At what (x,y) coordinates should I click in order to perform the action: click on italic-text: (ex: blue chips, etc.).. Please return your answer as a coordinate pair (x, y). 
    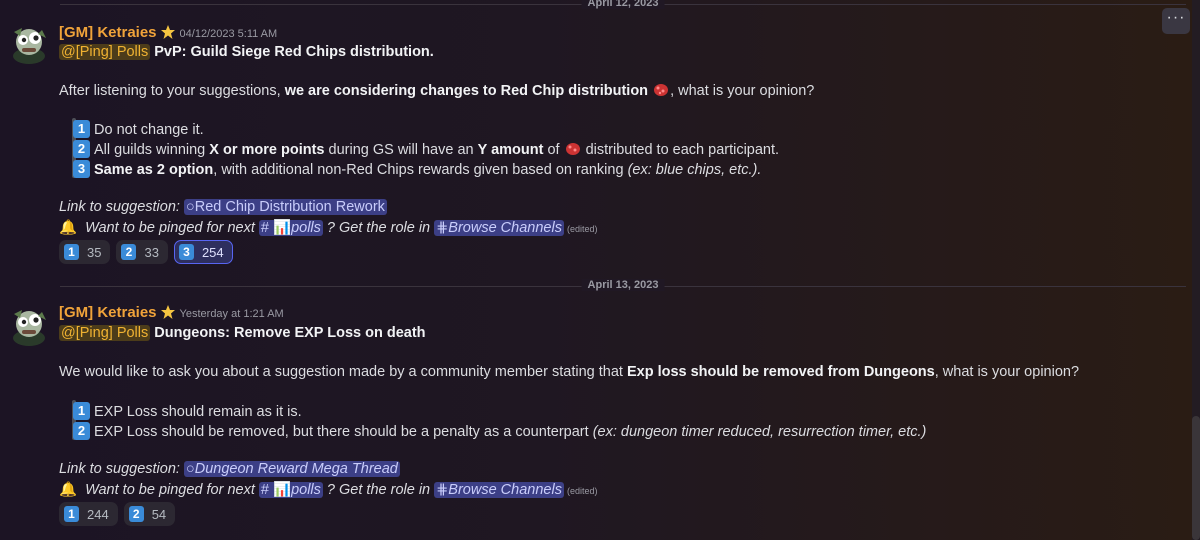
    Looking at the image, I should click on (694, 170).